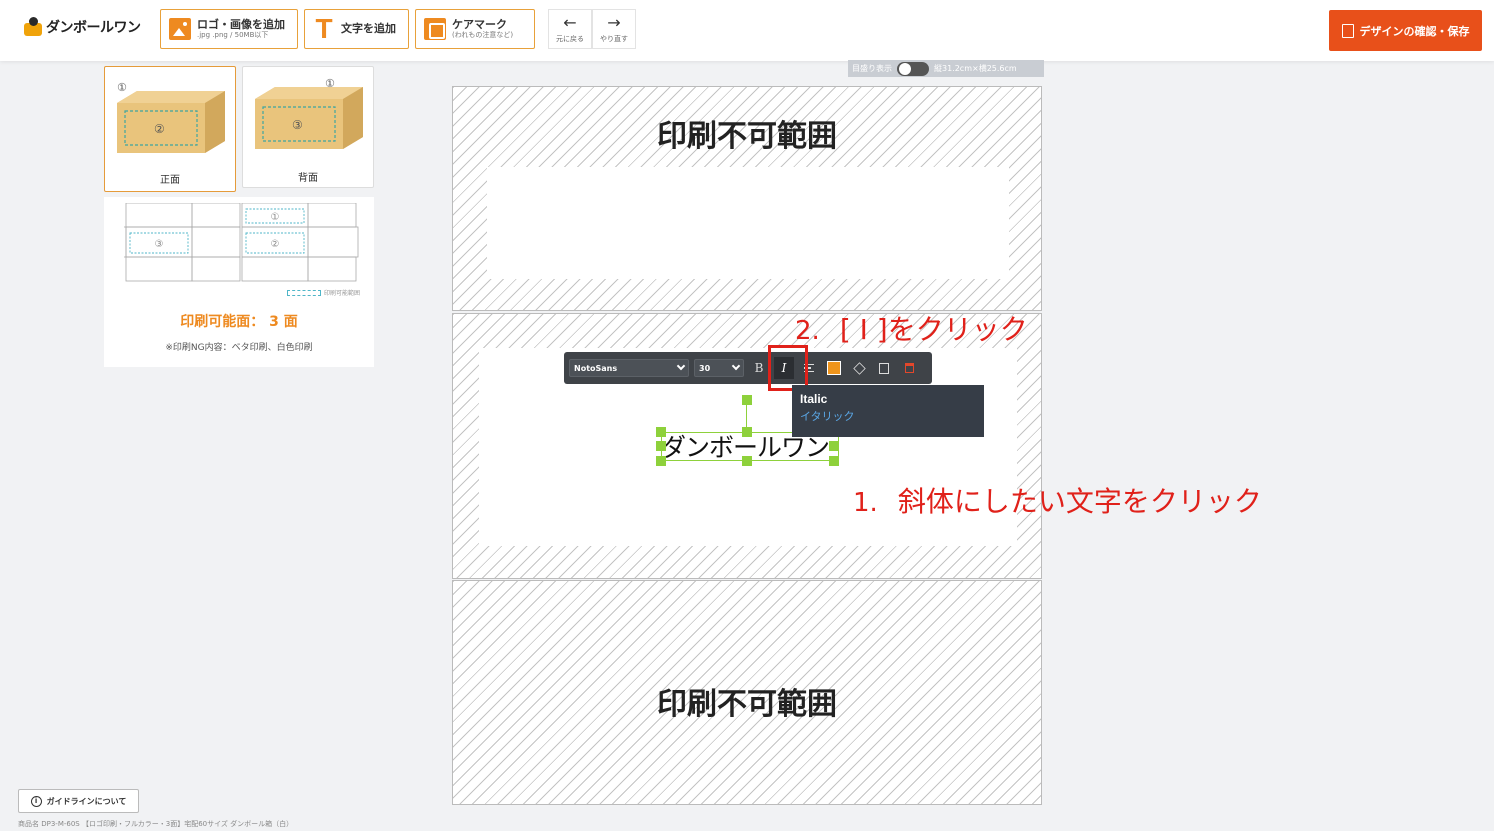 This screenshot has width=1494, height=831. Describe the element at coordinates (330, 83) in the screenshot. I see `back-marker-1: ①` at that location.